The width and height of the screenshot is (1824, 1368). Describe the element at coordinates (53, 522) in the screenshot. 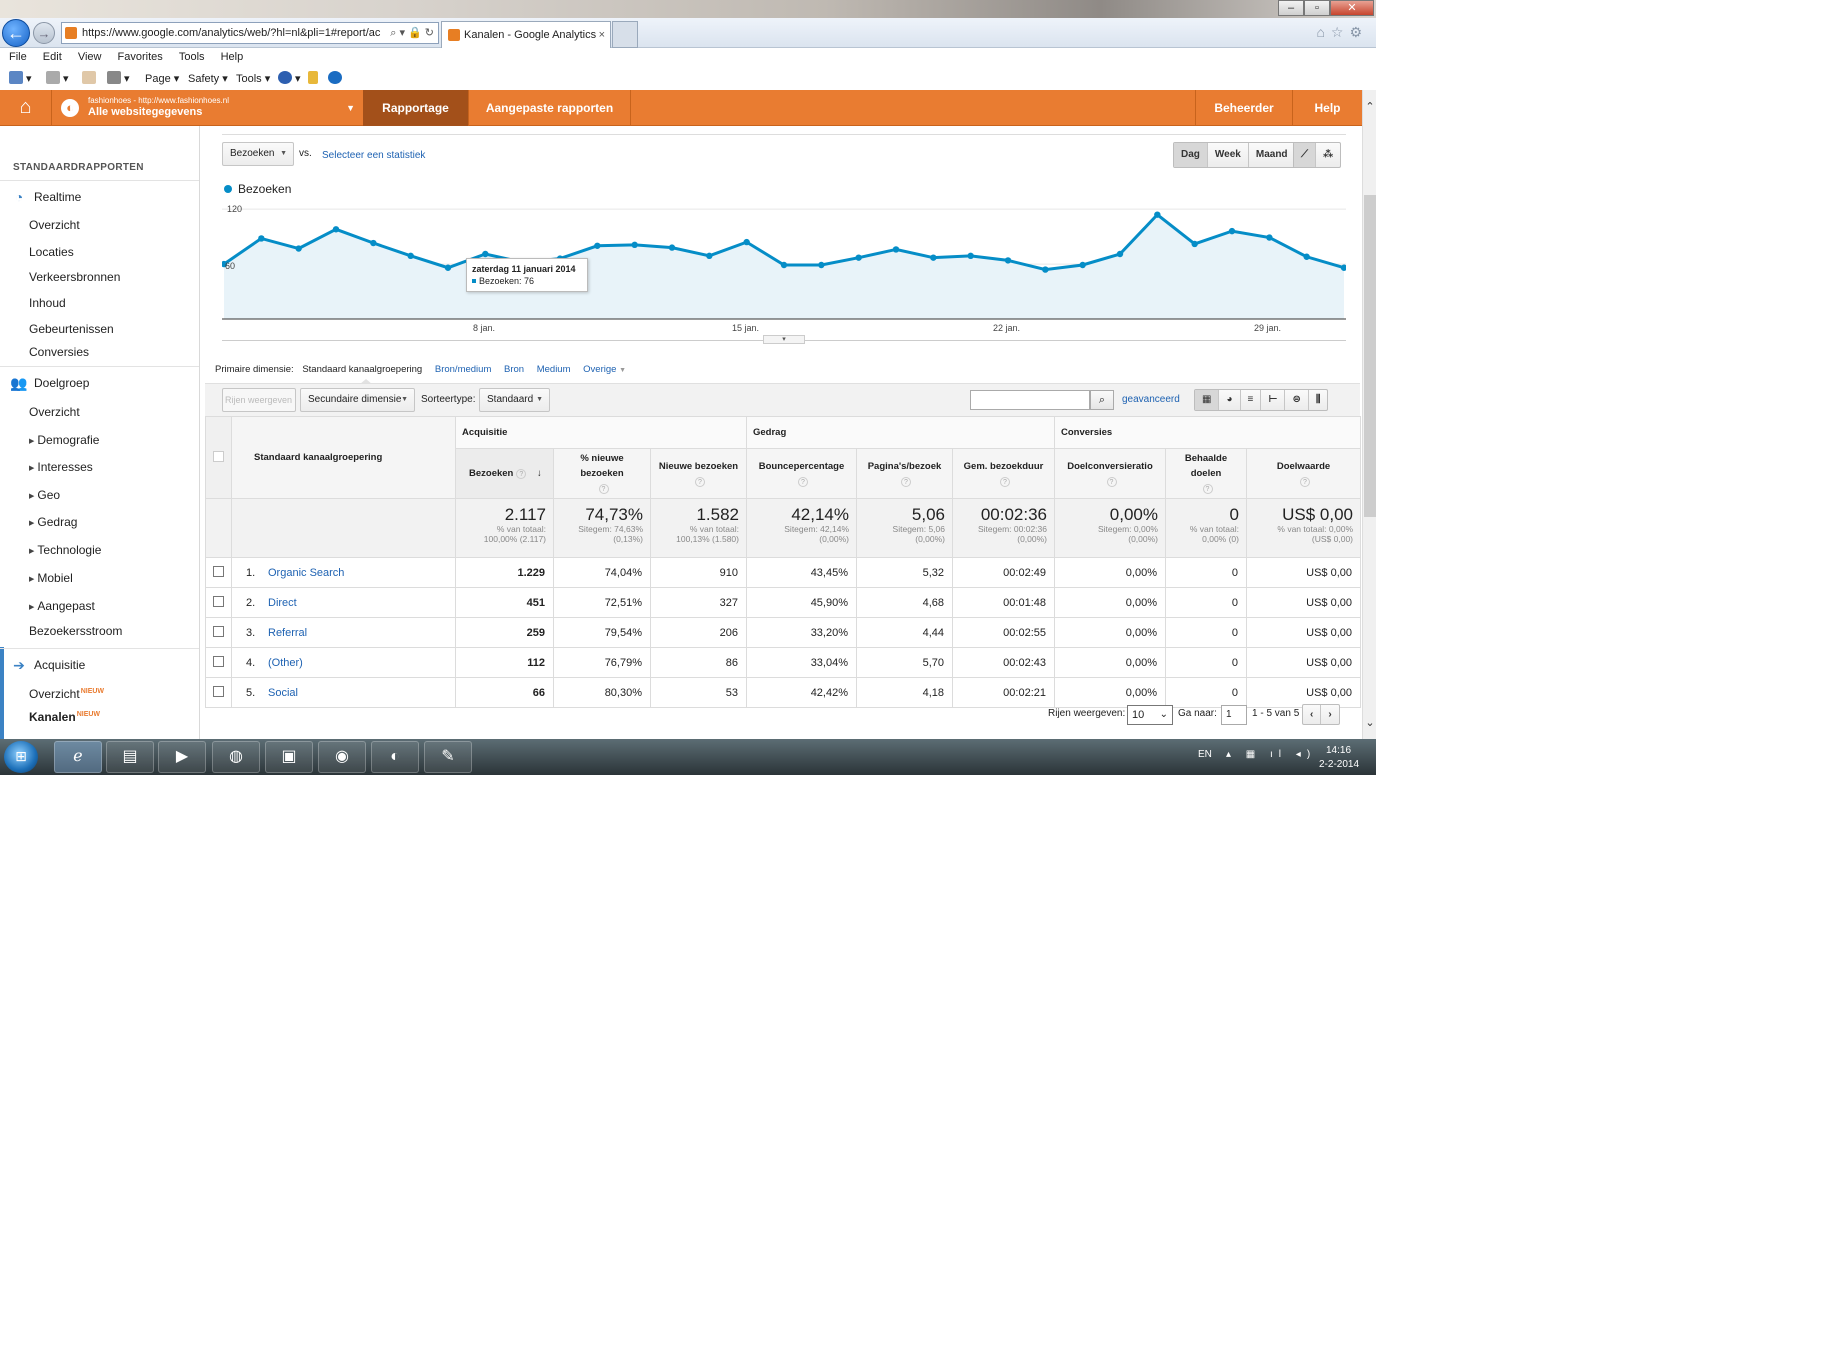

I see `sidebar-item-gedrag: ▶ Gedrag` at that location.